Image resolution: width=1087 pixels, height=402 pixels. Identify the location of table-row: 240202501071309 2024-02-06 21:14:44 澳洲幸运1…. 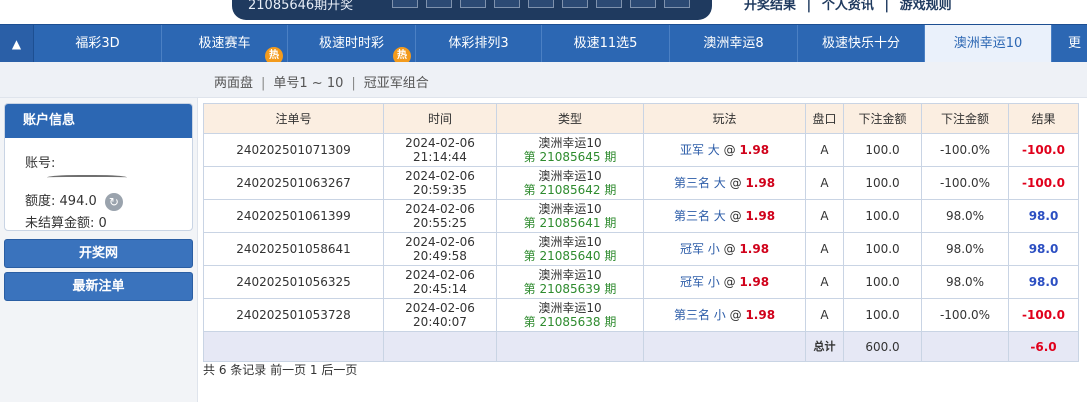
(641, 150).